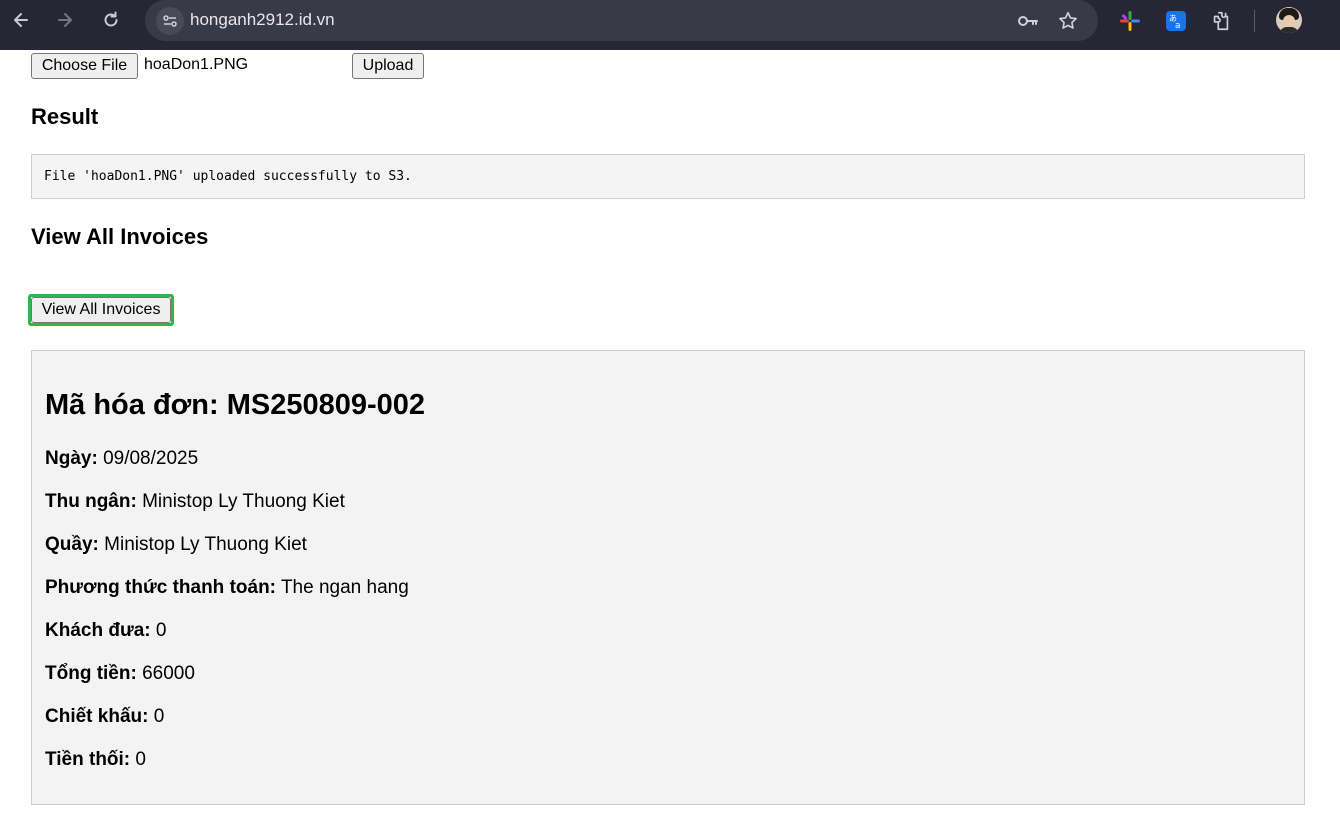 The image size is (1340, 836). Describe the element at coordinates (170, 21) in the screenshot. I see `site-info-icon` at that location.